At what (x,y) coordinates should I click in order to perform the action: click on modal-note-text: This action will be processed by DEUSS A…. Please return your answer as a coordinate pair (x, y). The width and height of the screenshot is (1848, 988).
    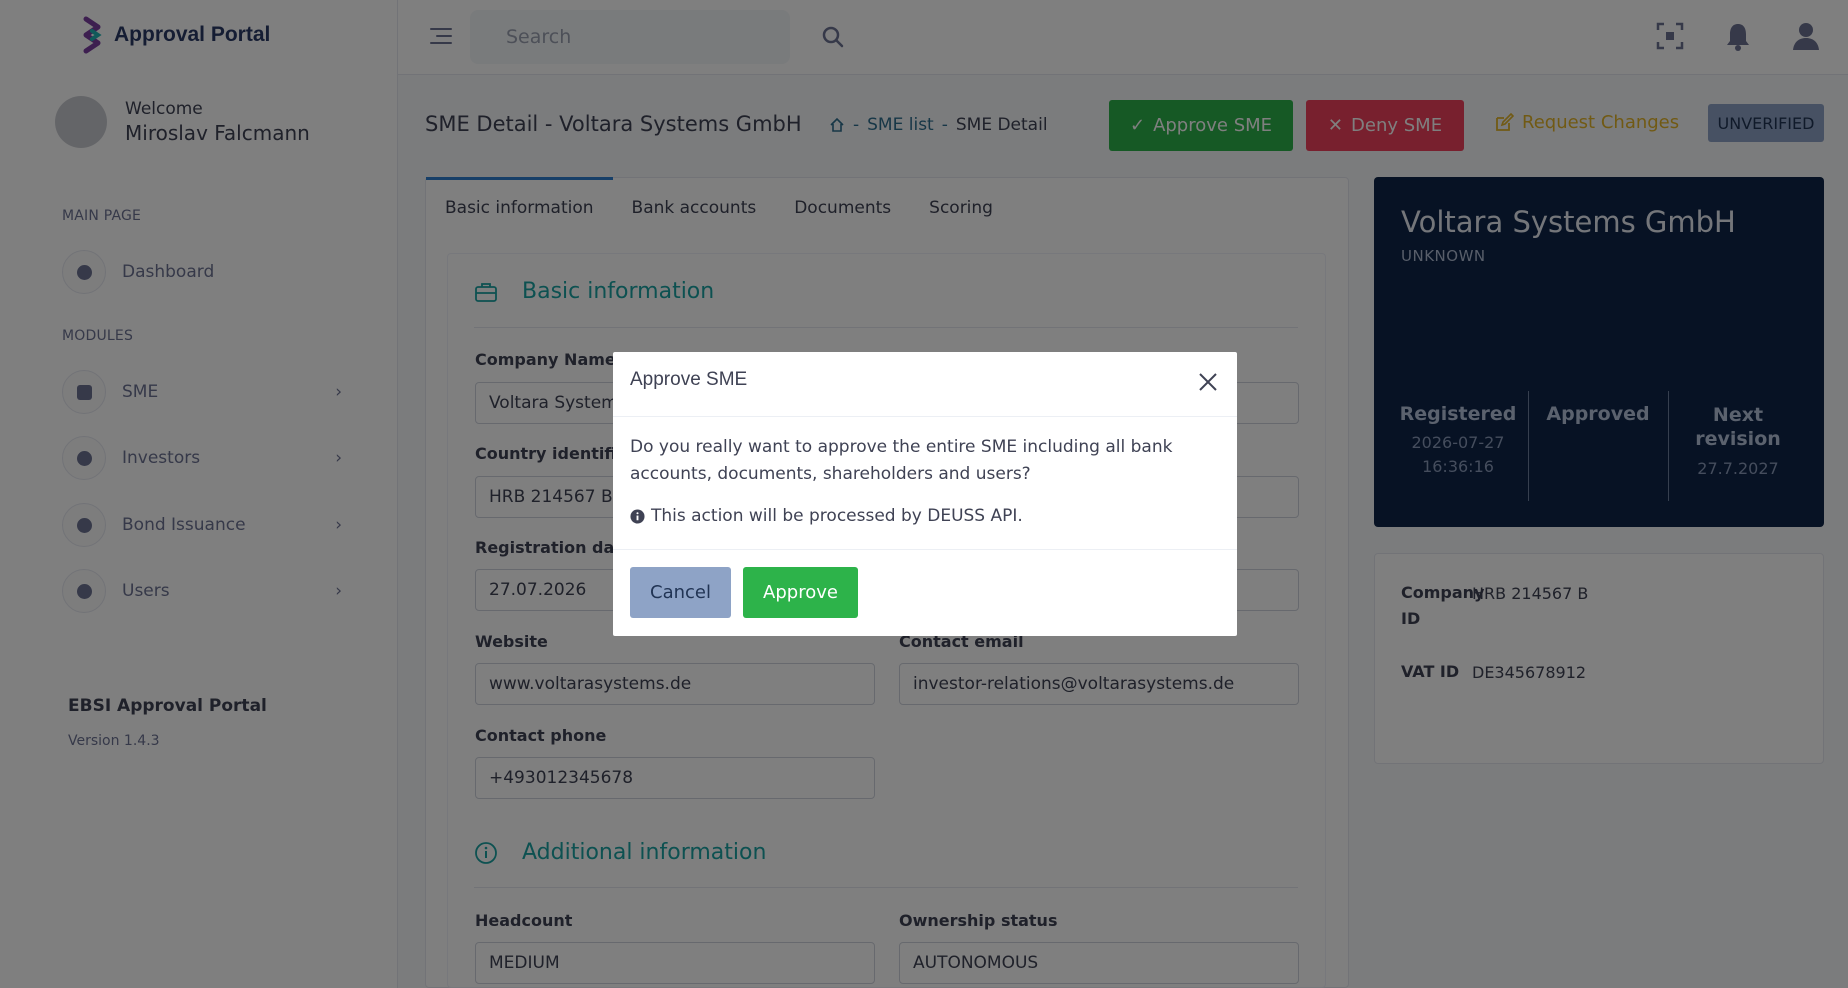
    Looking at the image, I should click on (837, 516).